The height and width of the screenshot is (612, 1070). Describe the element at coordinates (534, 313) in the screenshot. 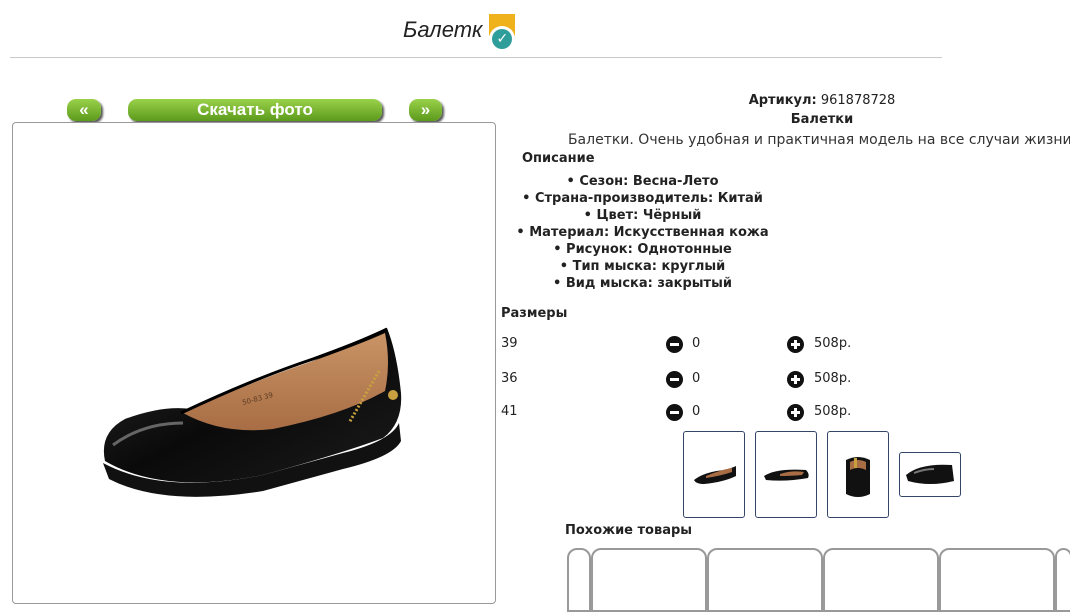

I see `sizes-title: Размеры` at that location.